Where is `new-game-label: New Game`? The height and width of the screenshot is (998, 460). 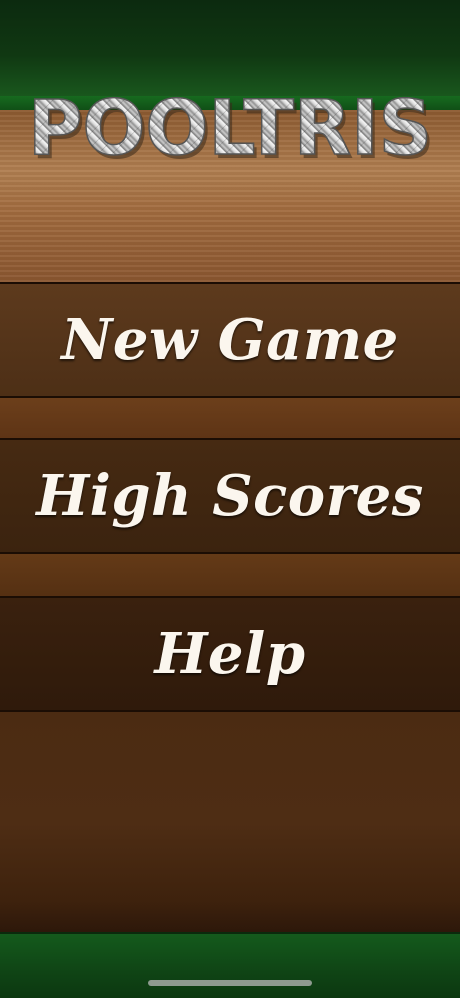
new-game-label: New Game is located at coordinates (230, 340).